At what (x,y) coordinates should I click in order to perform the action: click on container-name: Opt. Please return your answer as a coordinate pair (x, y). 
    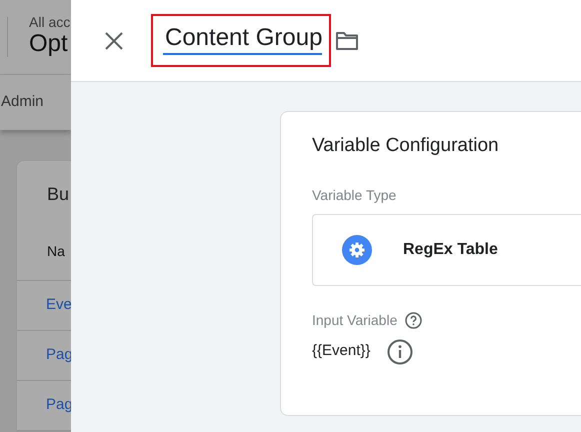
    Looking at the image, I should click on (49, 44).